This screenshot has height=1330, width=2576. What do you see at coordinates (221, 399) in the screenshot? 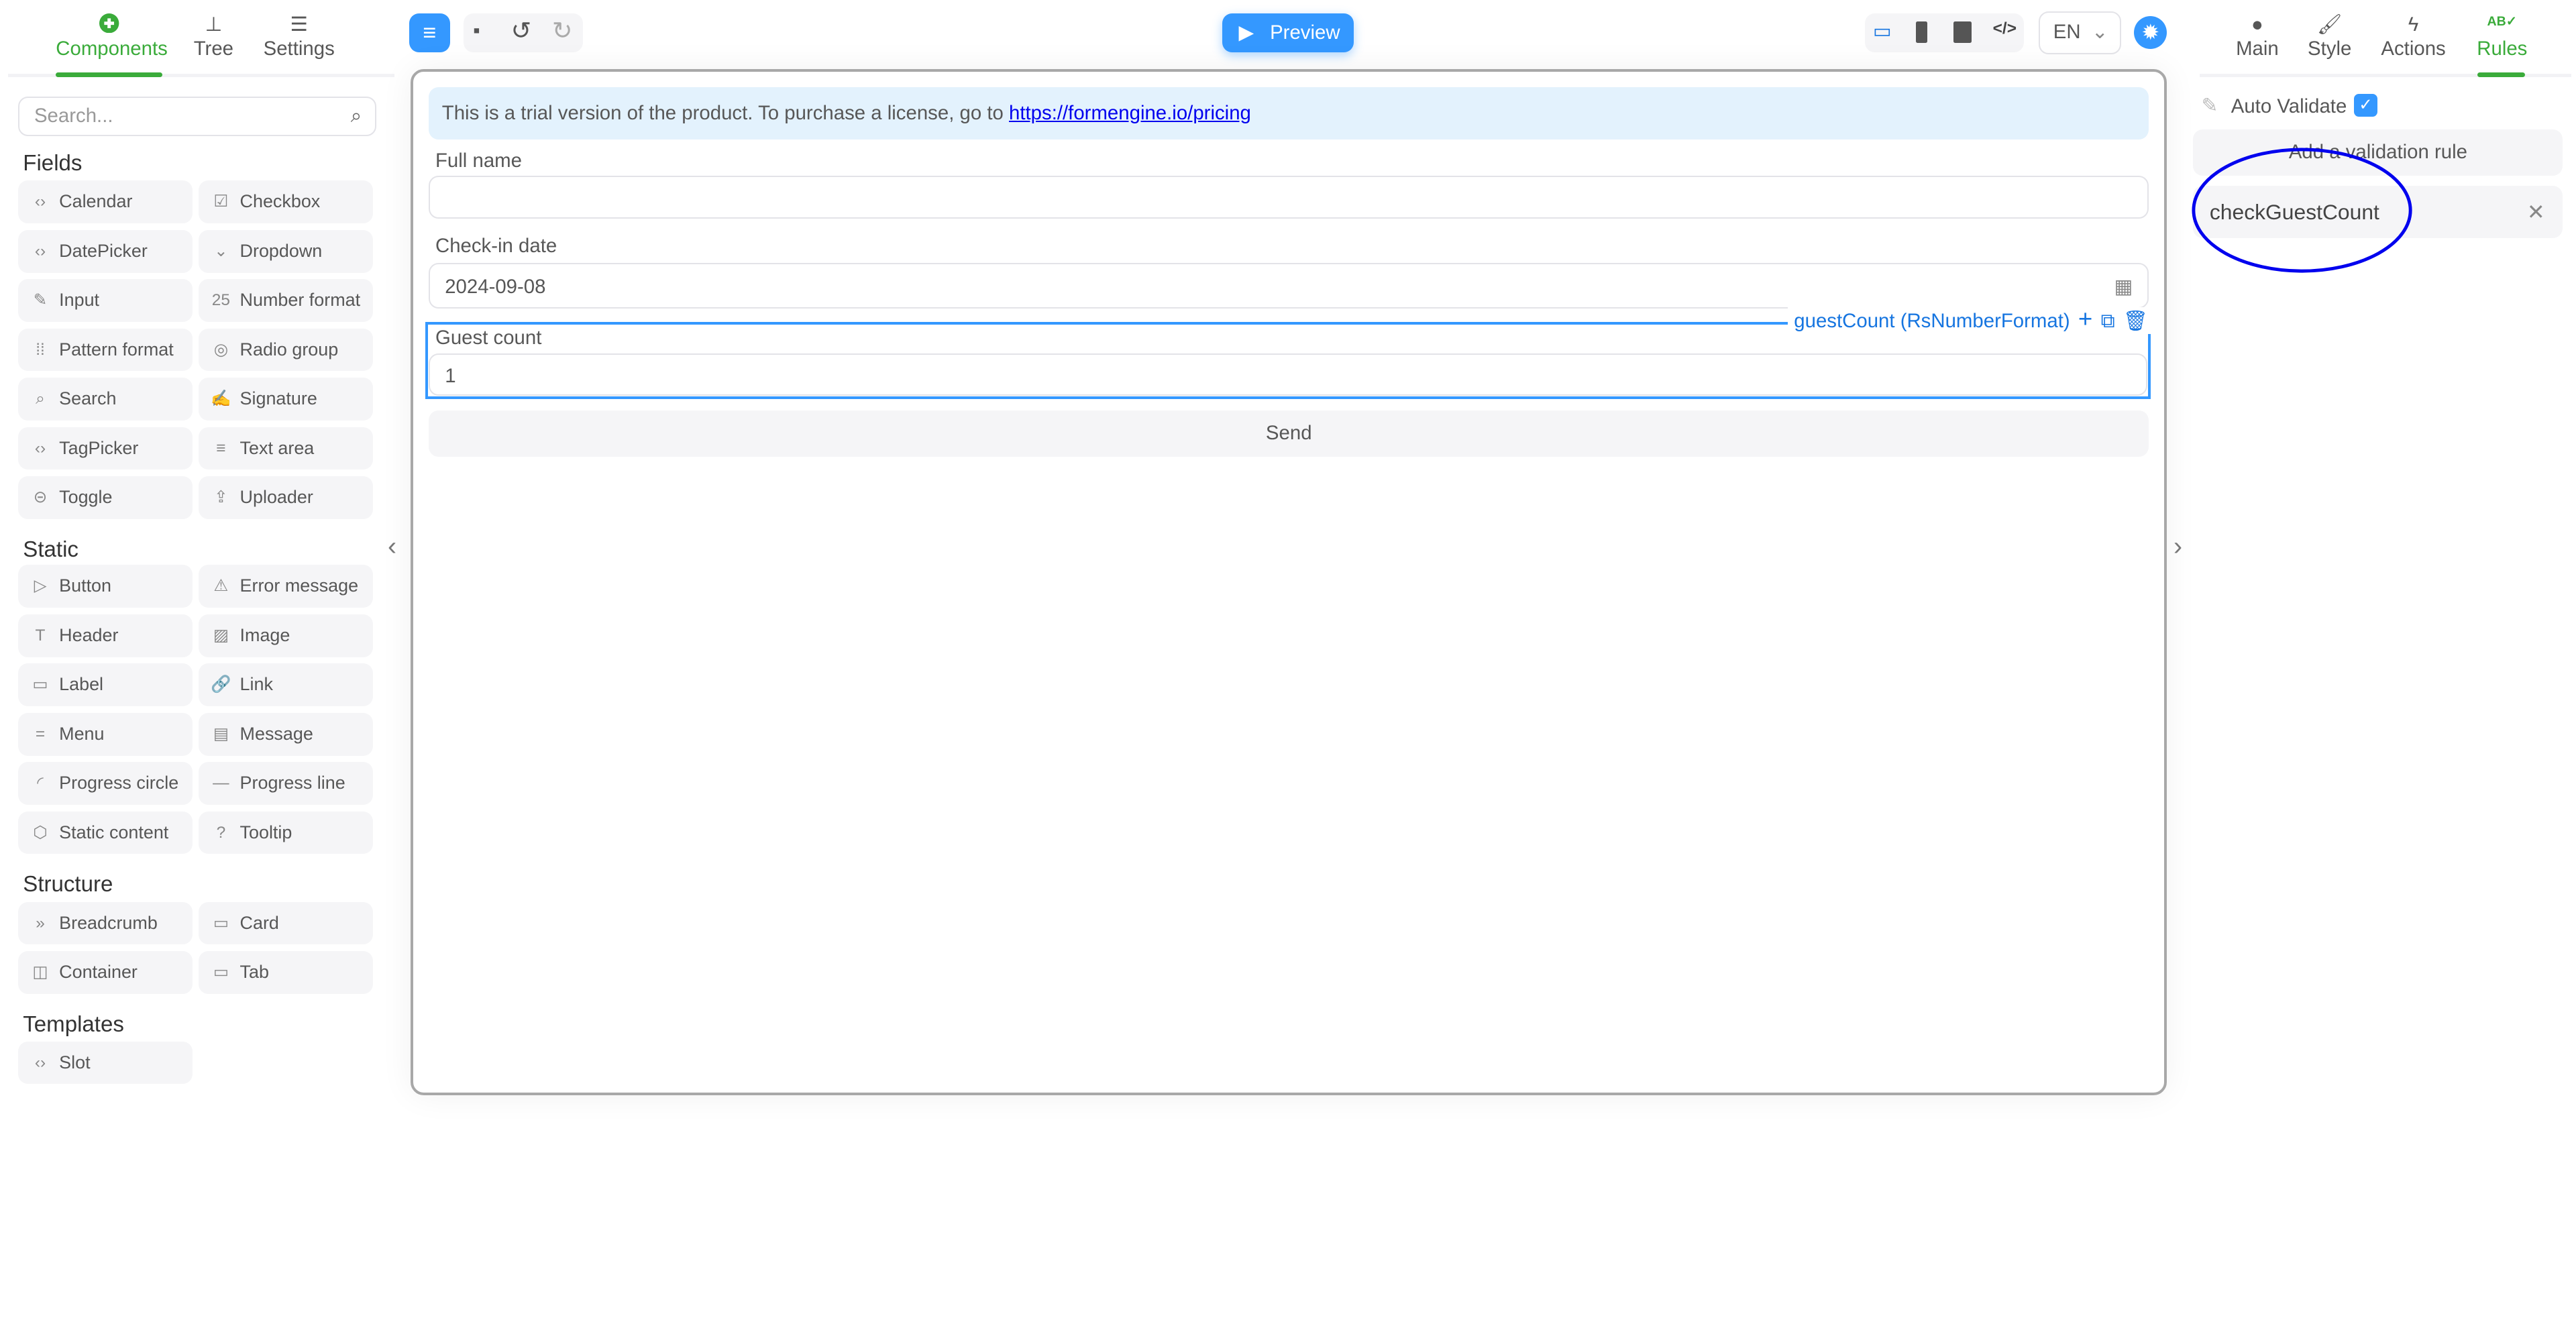
I see `component-icon: ✍` at bounding box center [221, 399].